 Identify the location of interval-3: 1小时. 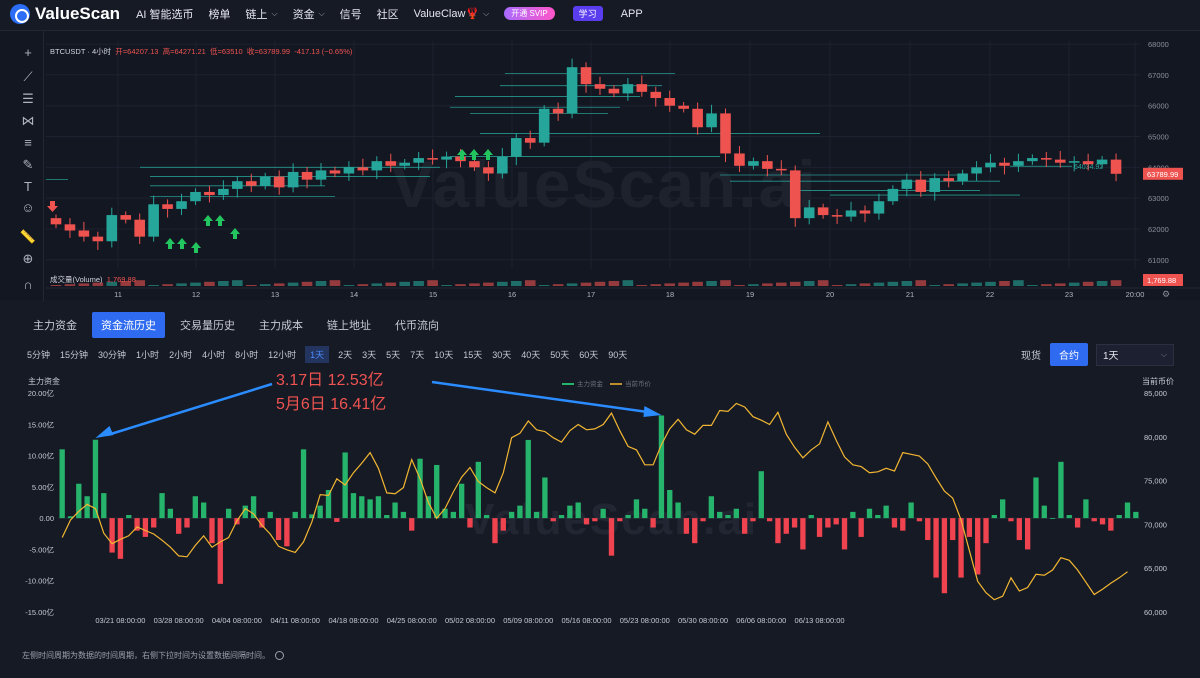
(147, 354).